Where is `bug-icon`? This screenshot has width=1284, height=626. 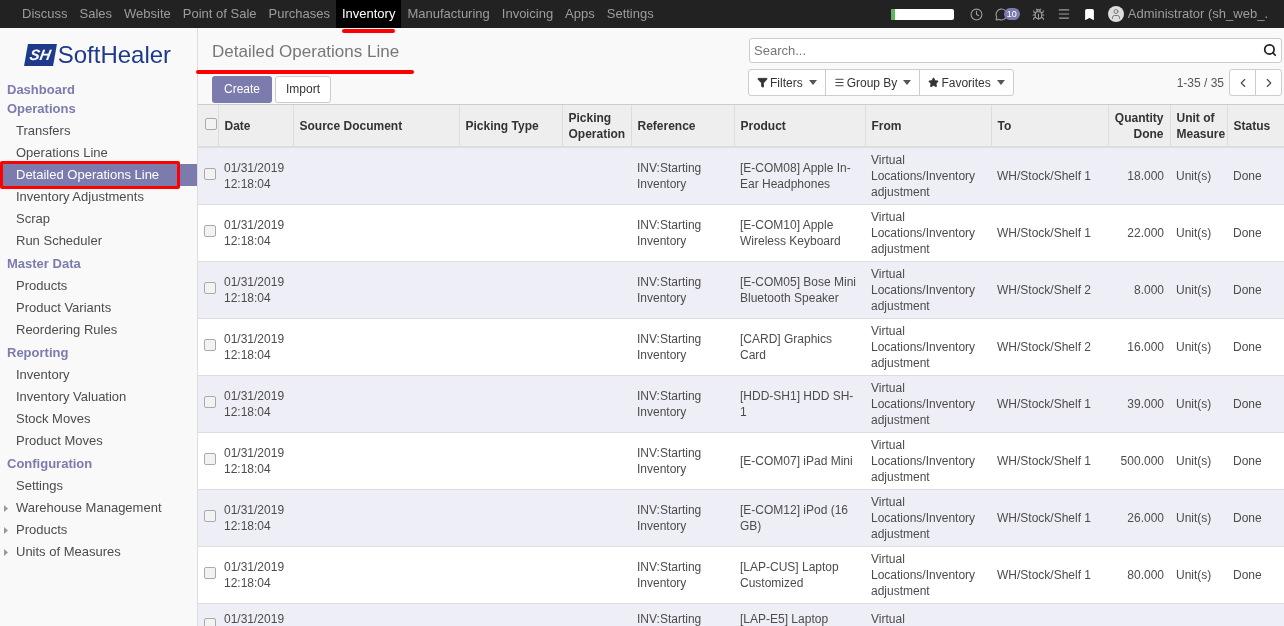 bug-icon is located at coordinates (1038, 14).